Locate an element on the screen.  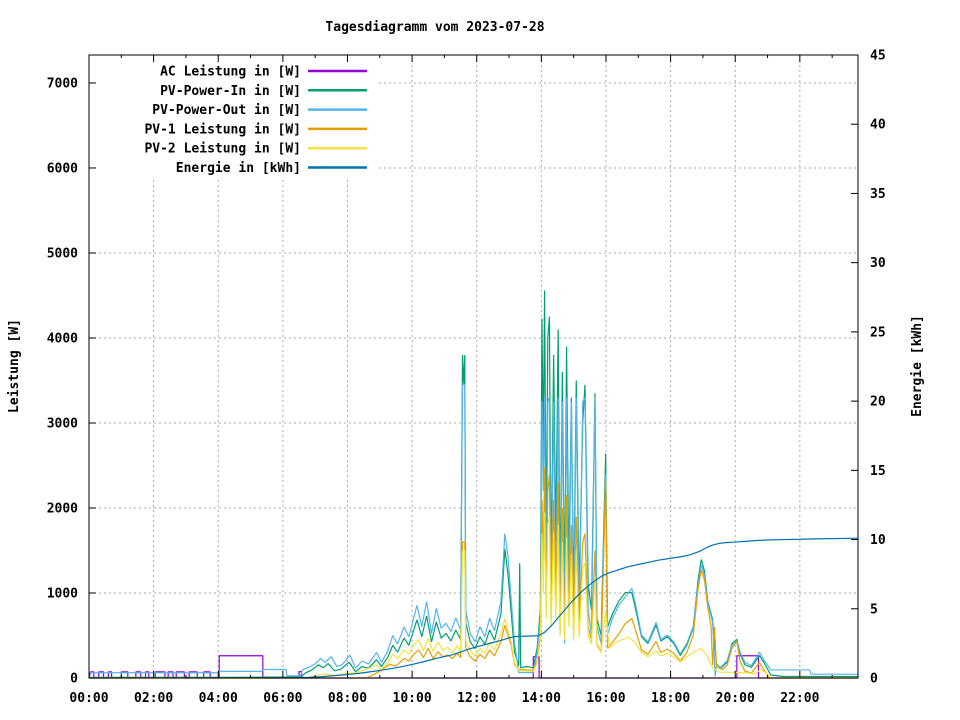
x-tick-label: 12:00 is located at coordinates (476, 698).